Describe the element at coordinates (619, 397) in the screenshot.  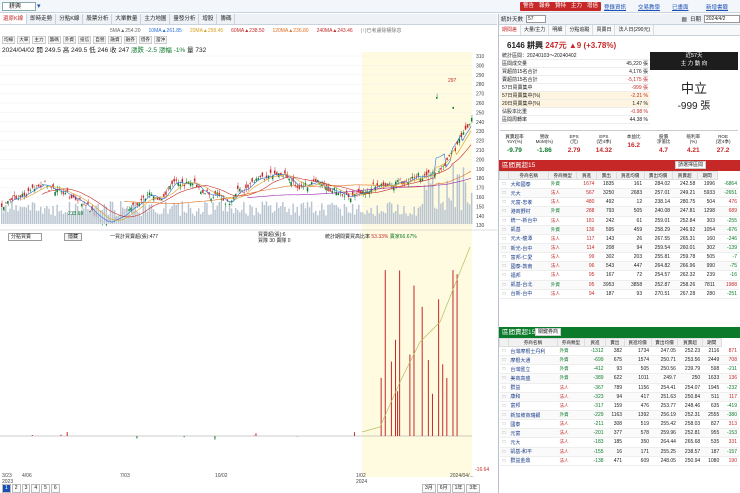
I see `broker-row: □ 康和 法人 -323 94 417 251.63 250.84 511 117` at that location.